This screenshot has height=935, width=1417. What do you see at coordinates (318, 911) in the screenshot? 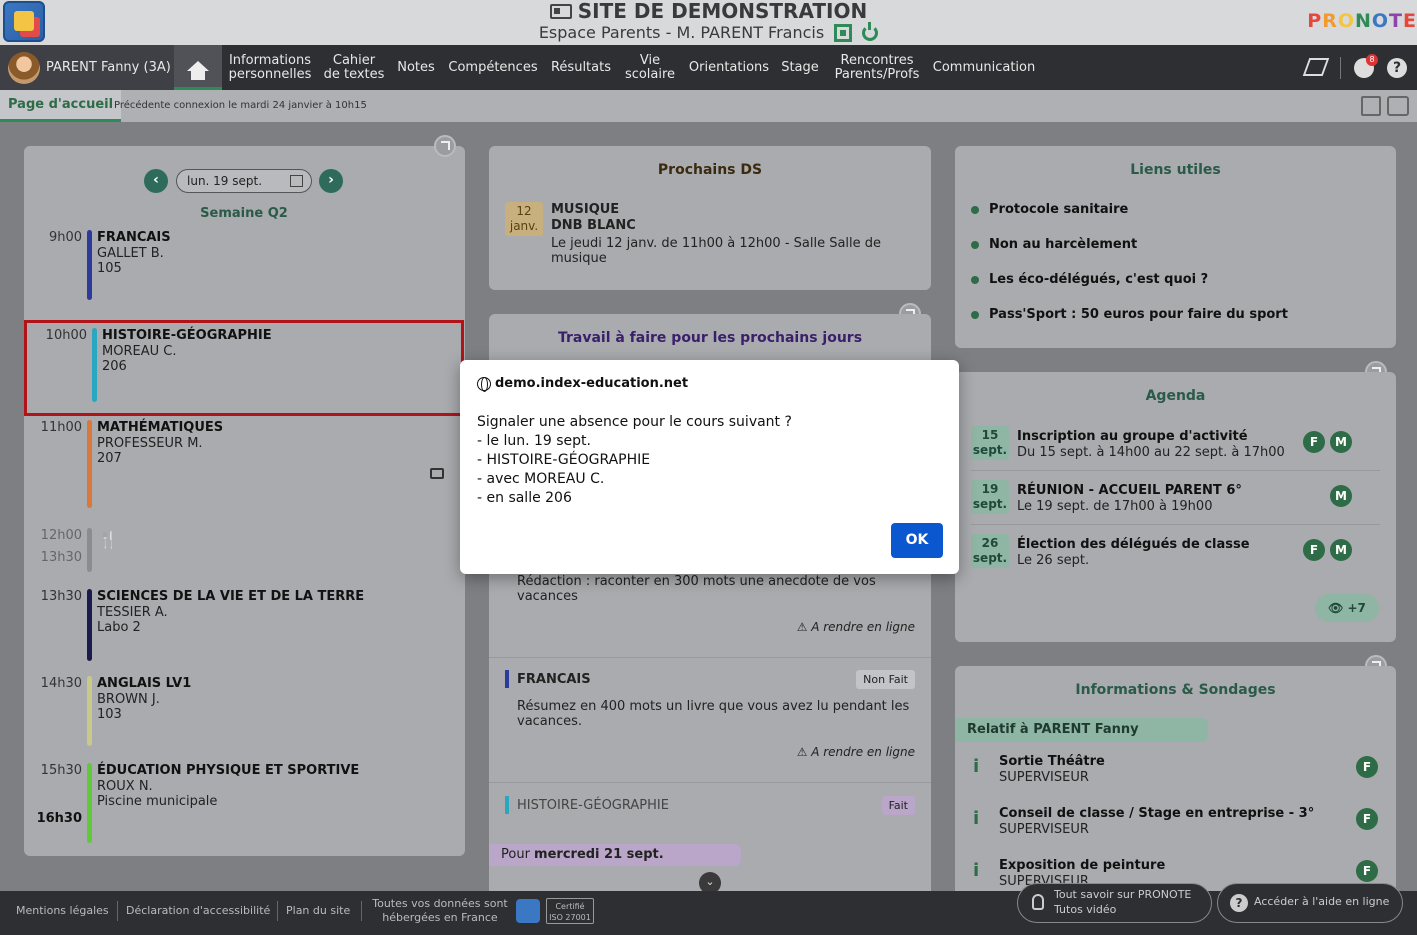
I see `footer-link-plan: Plan du site` at bounding box center [318, 911].